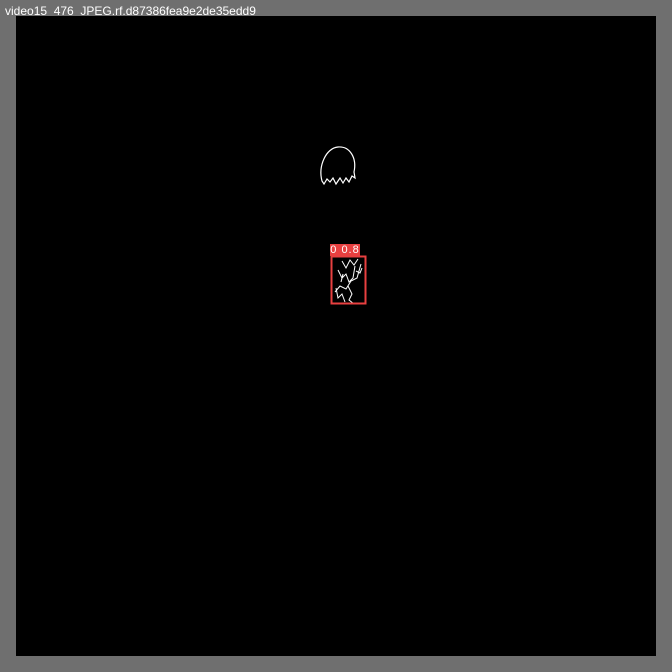 This screenshot has width=672, height=672. Describe the element at coordinates (343, 225) in the screenshot. I see `image-content` at that location.